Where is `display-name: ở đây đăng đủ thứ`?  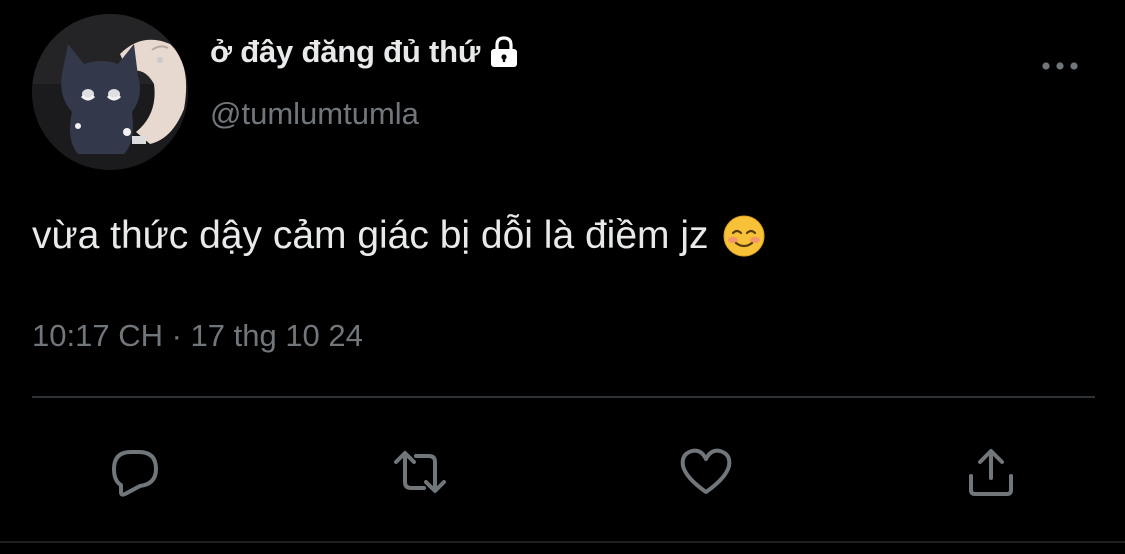
display-name: ở đây đăng đủ thứ is located at coordinates (366, 52).